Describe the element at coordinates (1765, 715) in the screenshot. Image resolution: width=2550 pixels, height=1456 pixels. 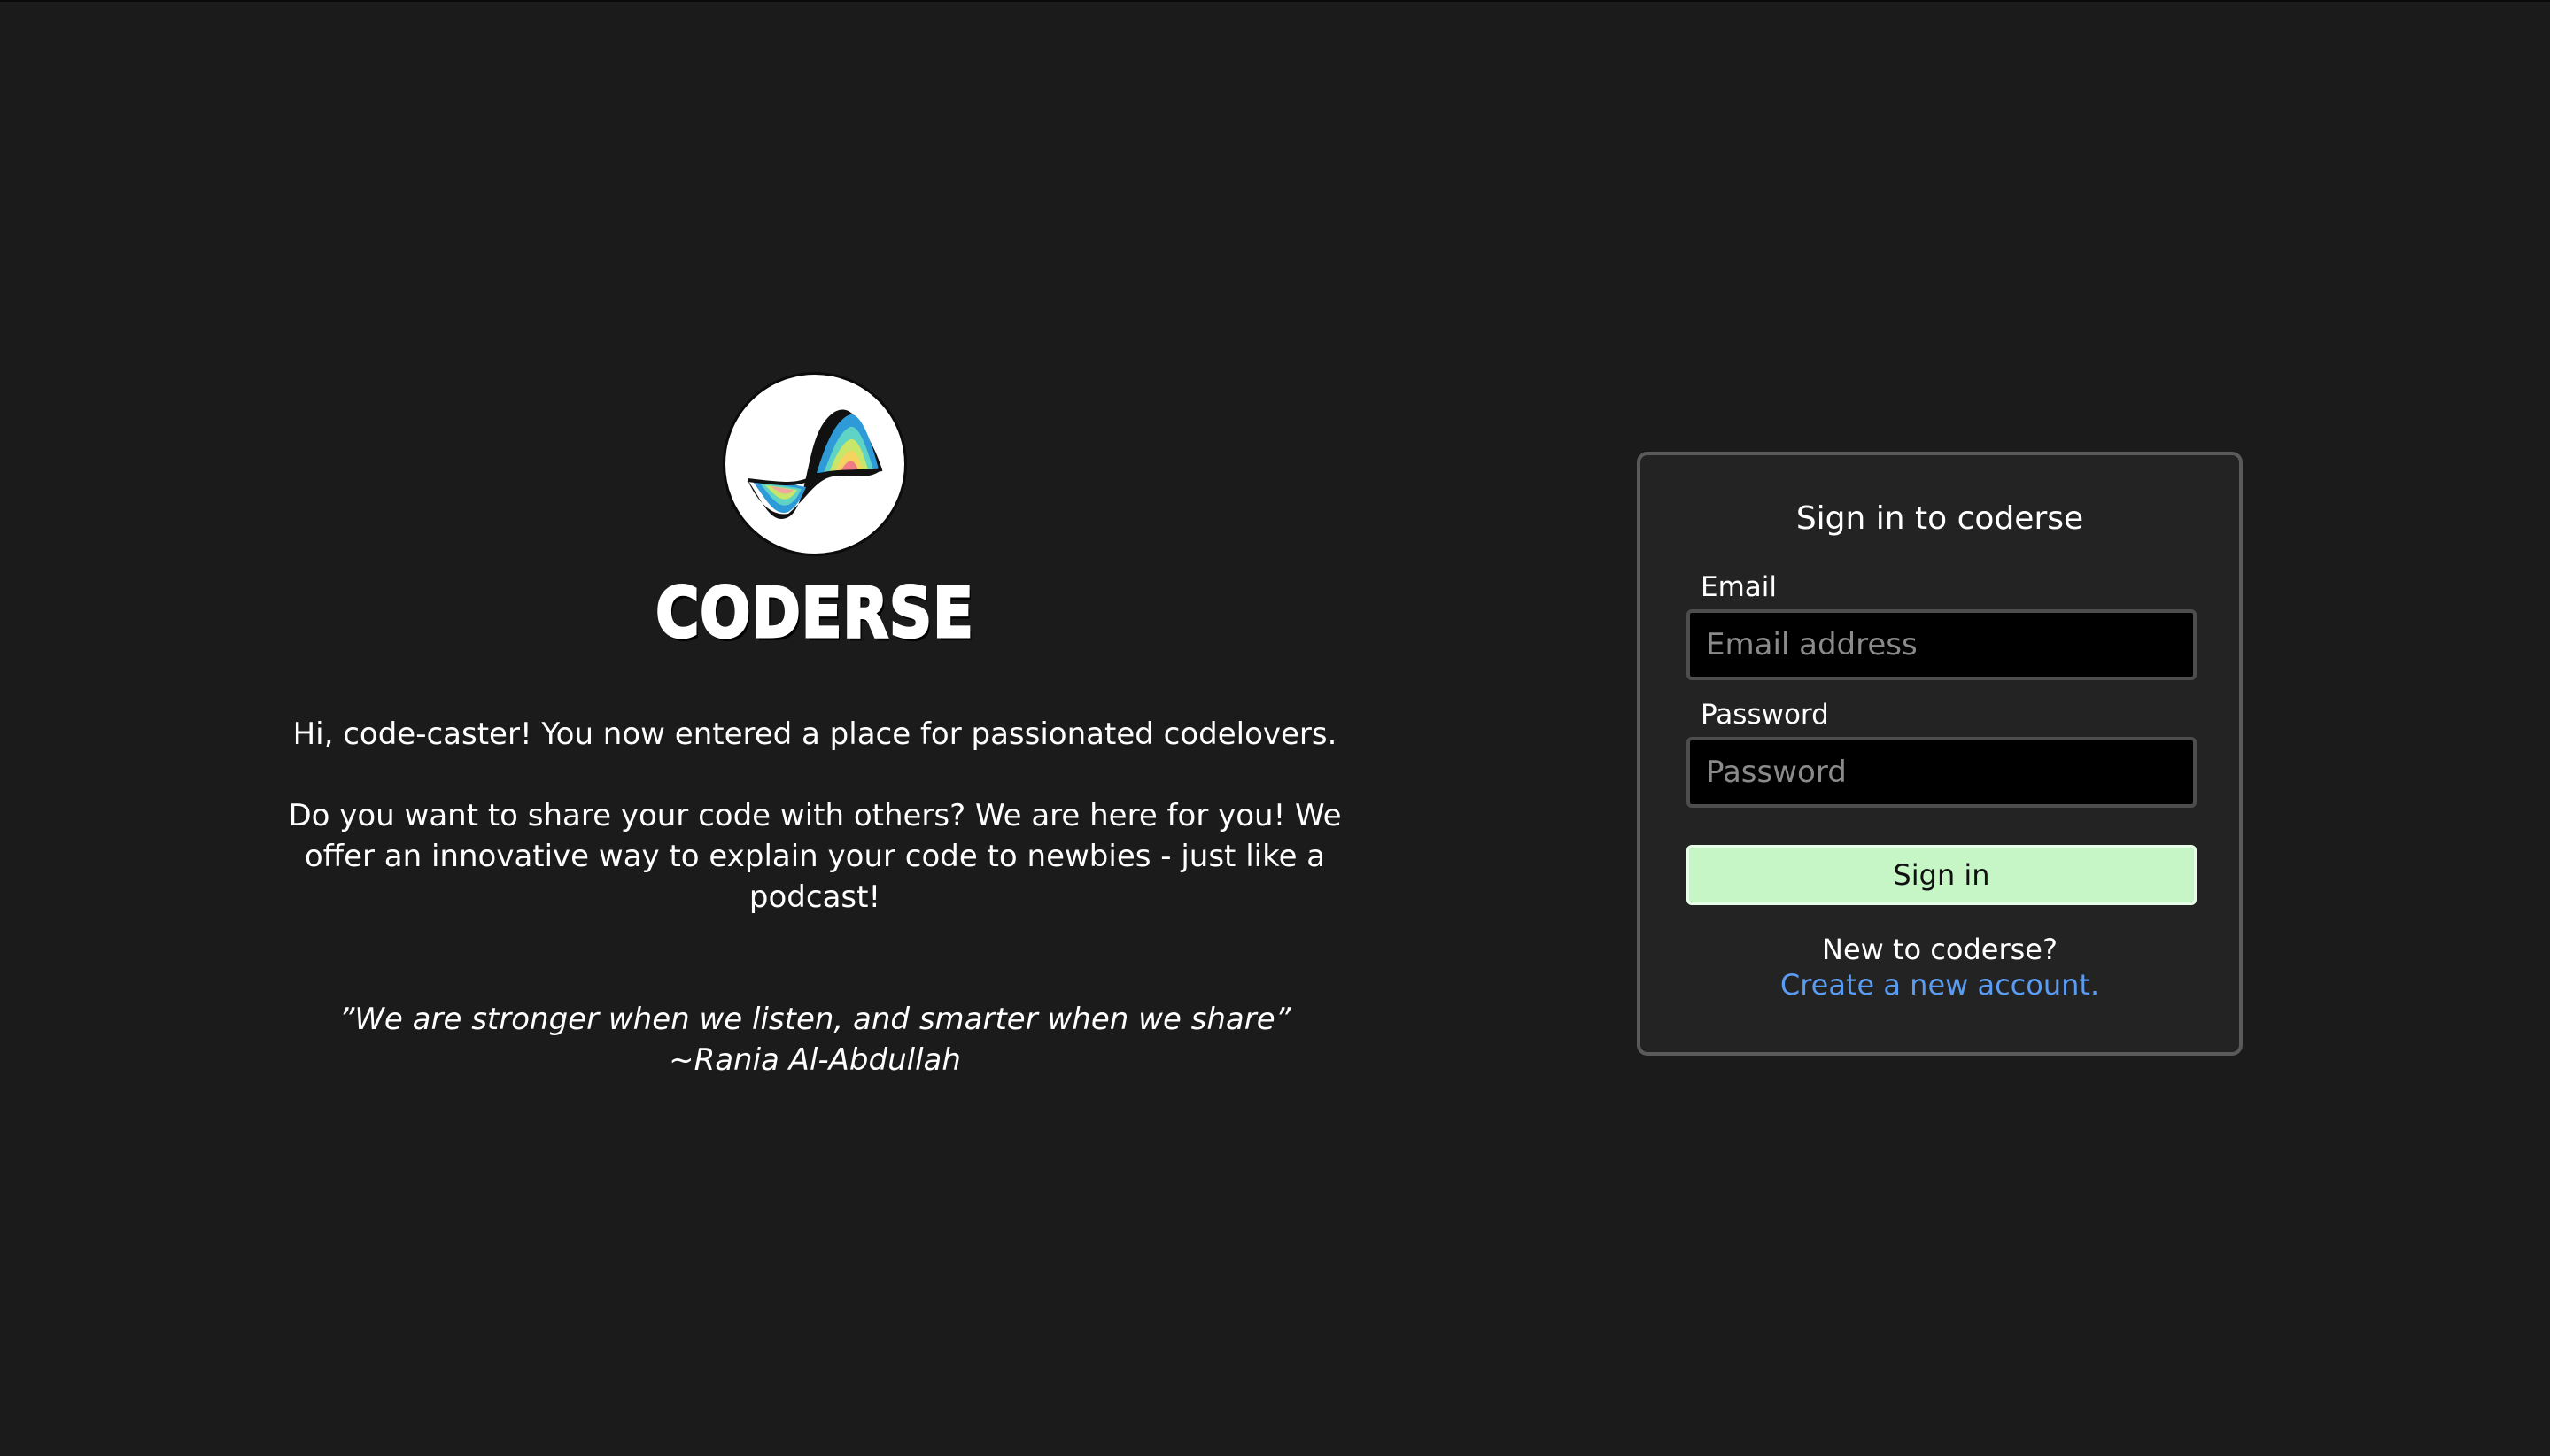
I see `password-label: Password` at that location.